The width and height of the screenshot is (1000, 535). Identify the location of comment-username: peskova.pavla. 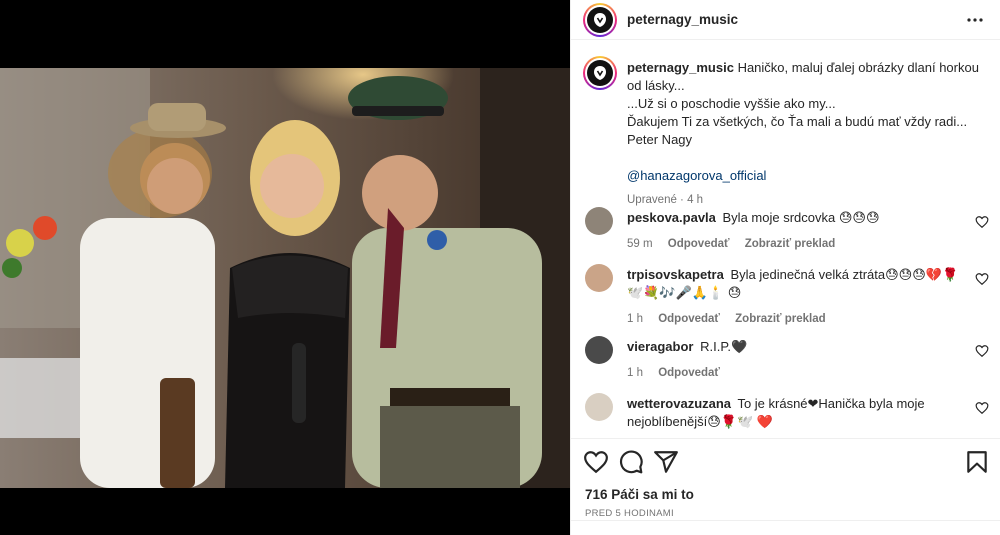
(671, 217).